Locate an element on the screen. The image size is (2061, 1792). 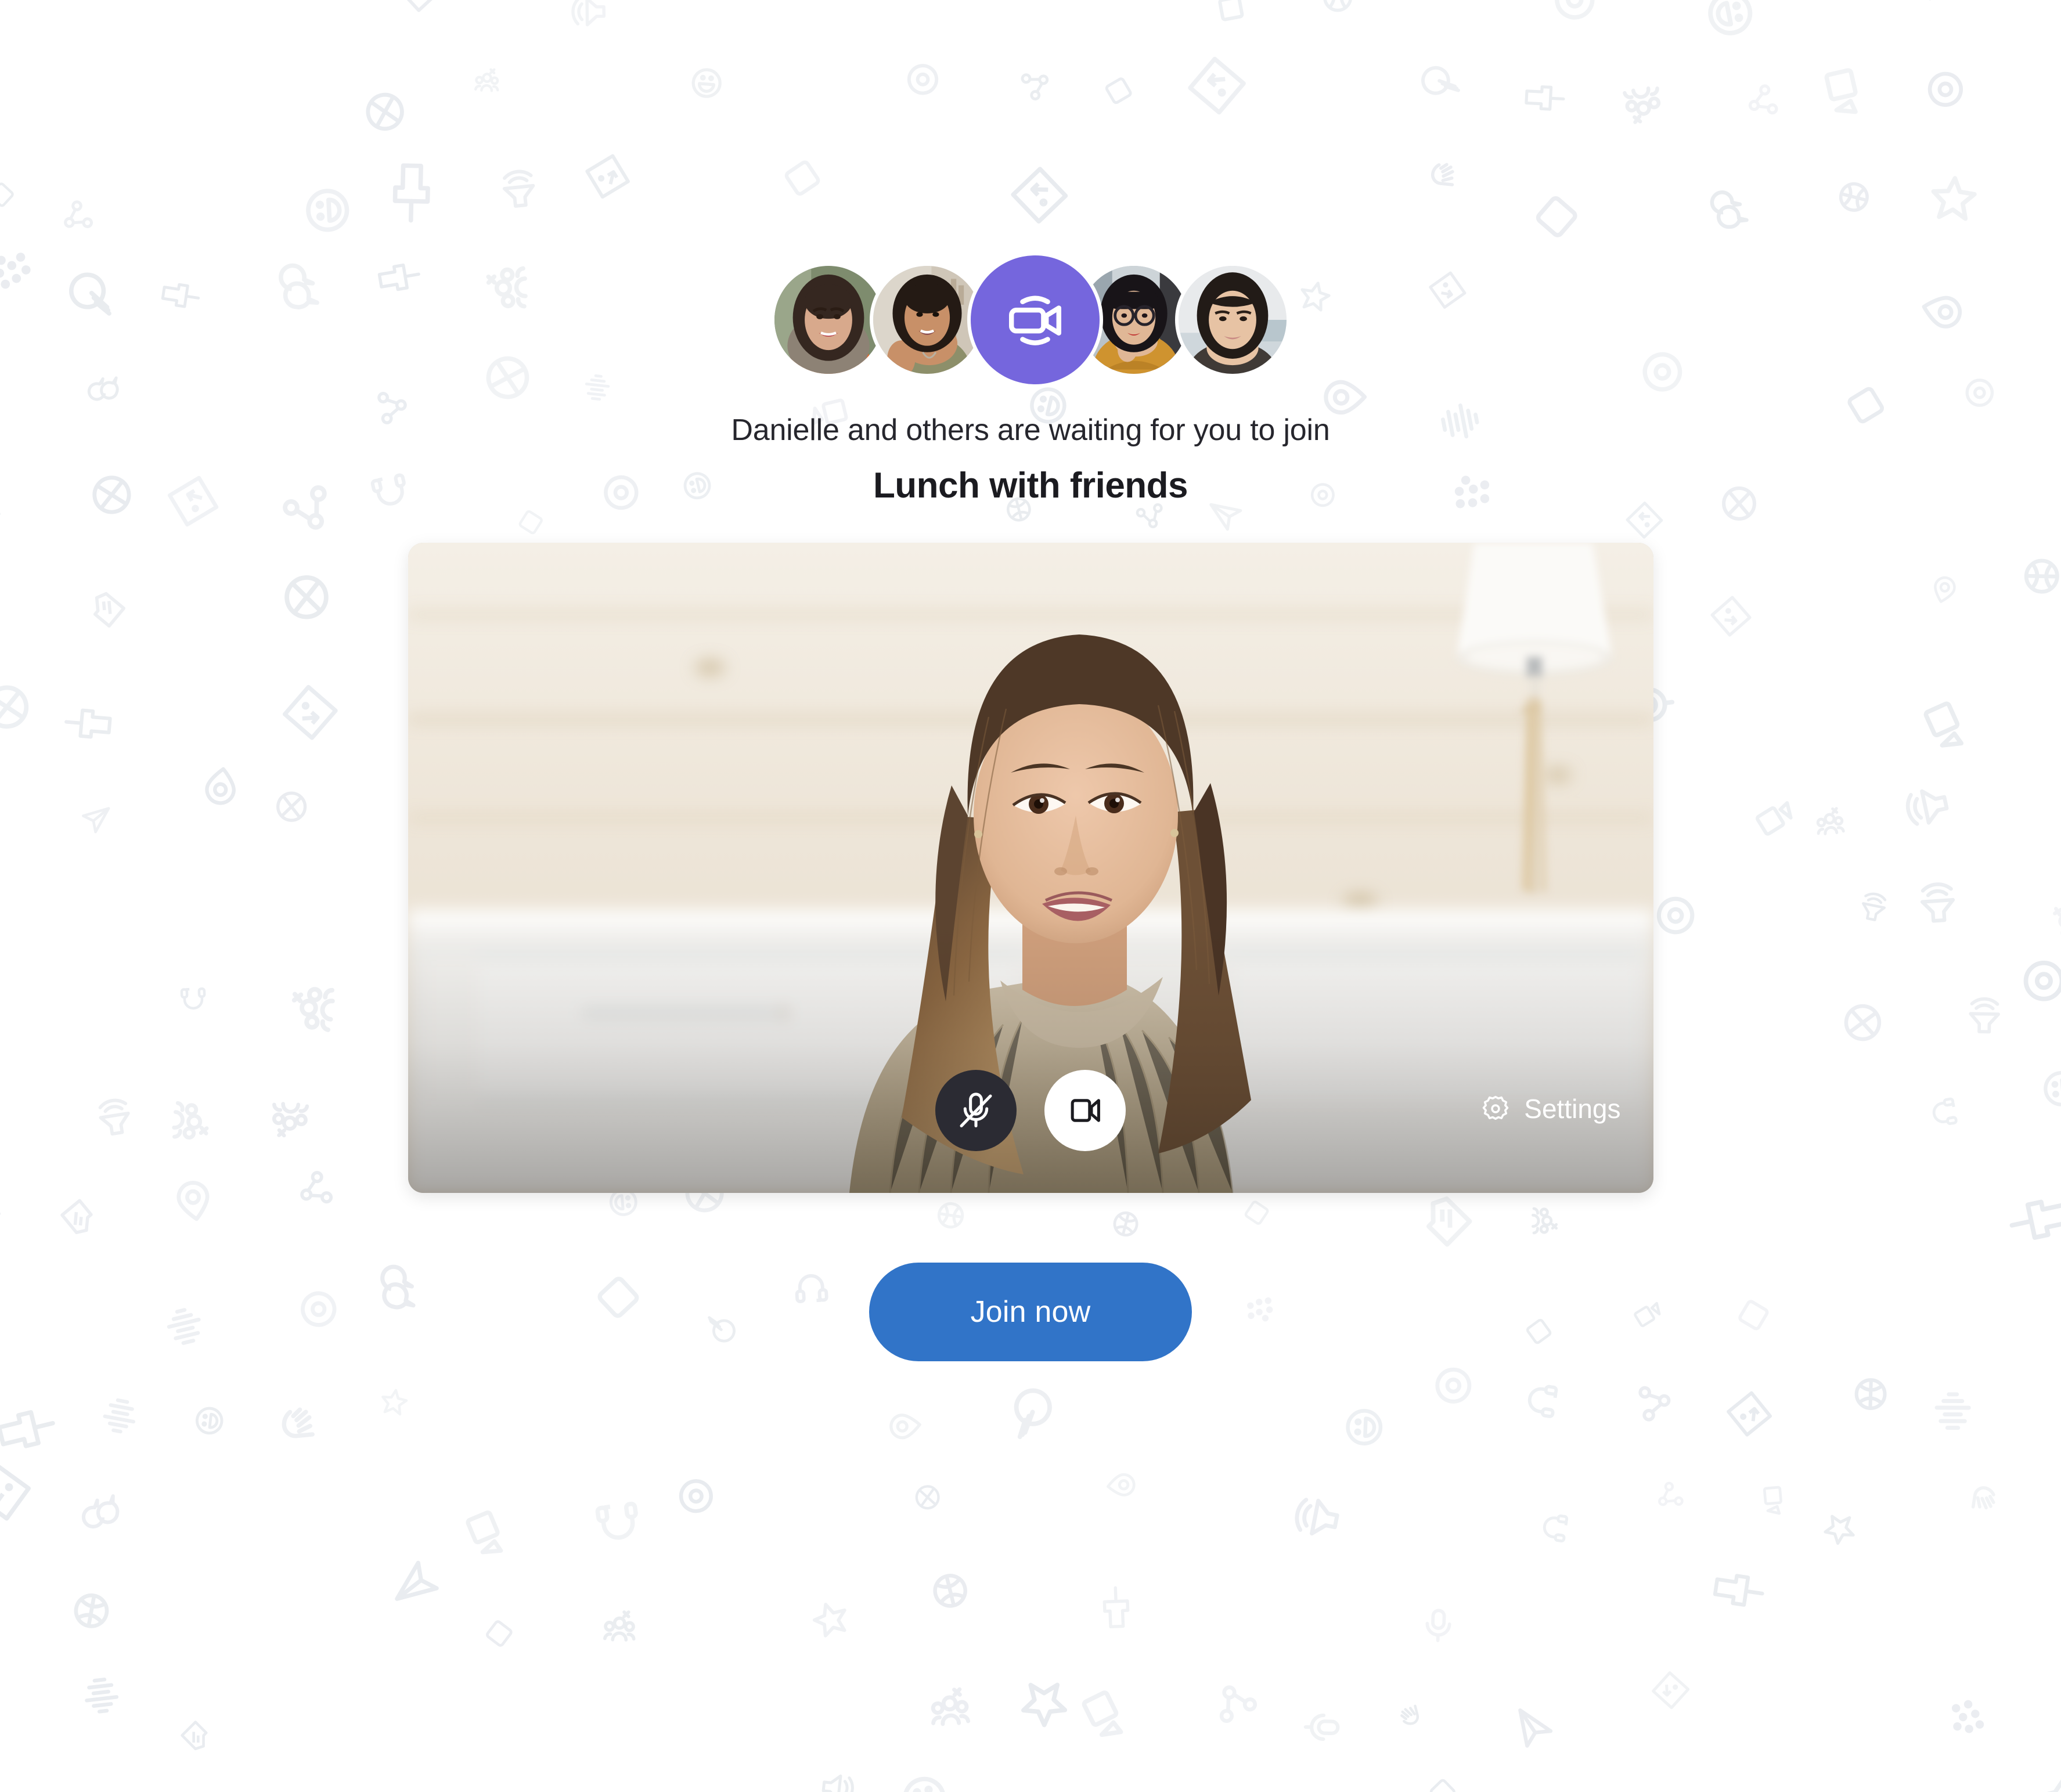
gear-icon is located at coordinates (1496, 1107).